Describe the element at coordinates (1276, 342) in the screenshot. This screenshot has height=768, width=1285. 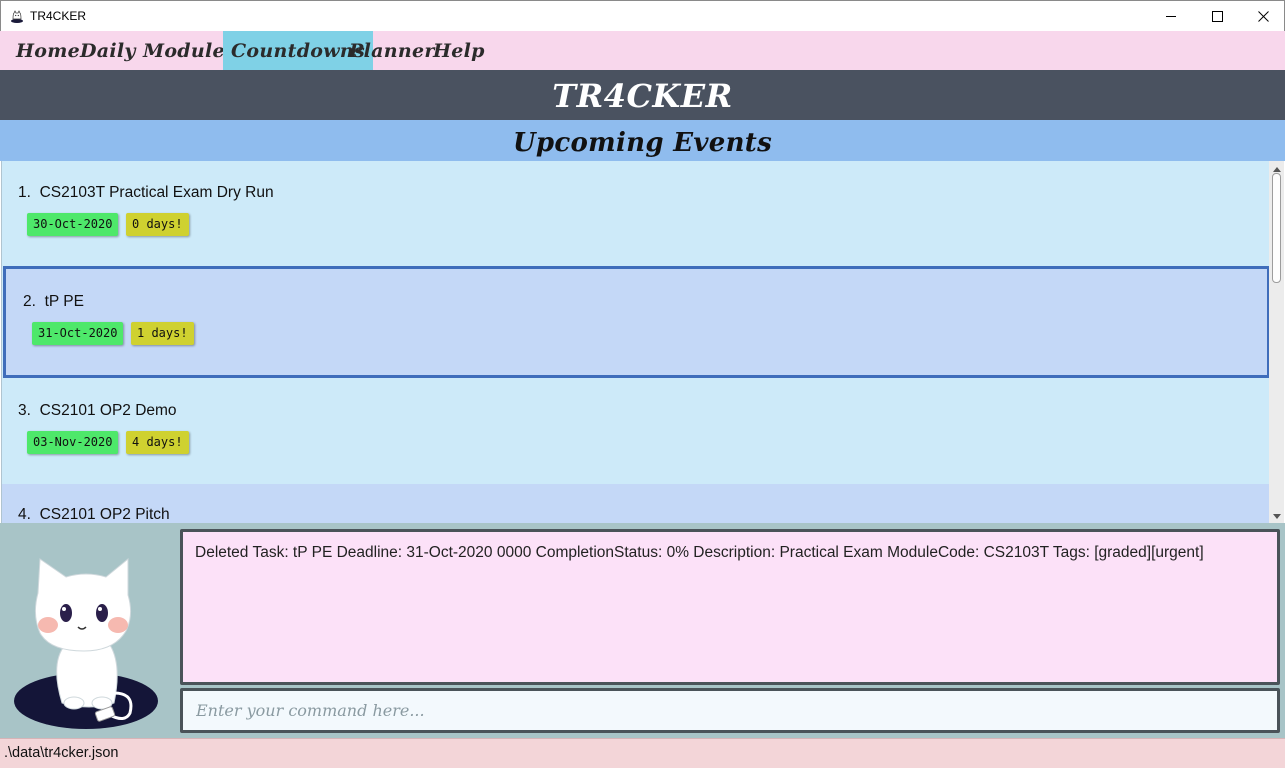
I see `list-scrollbar` at that location.